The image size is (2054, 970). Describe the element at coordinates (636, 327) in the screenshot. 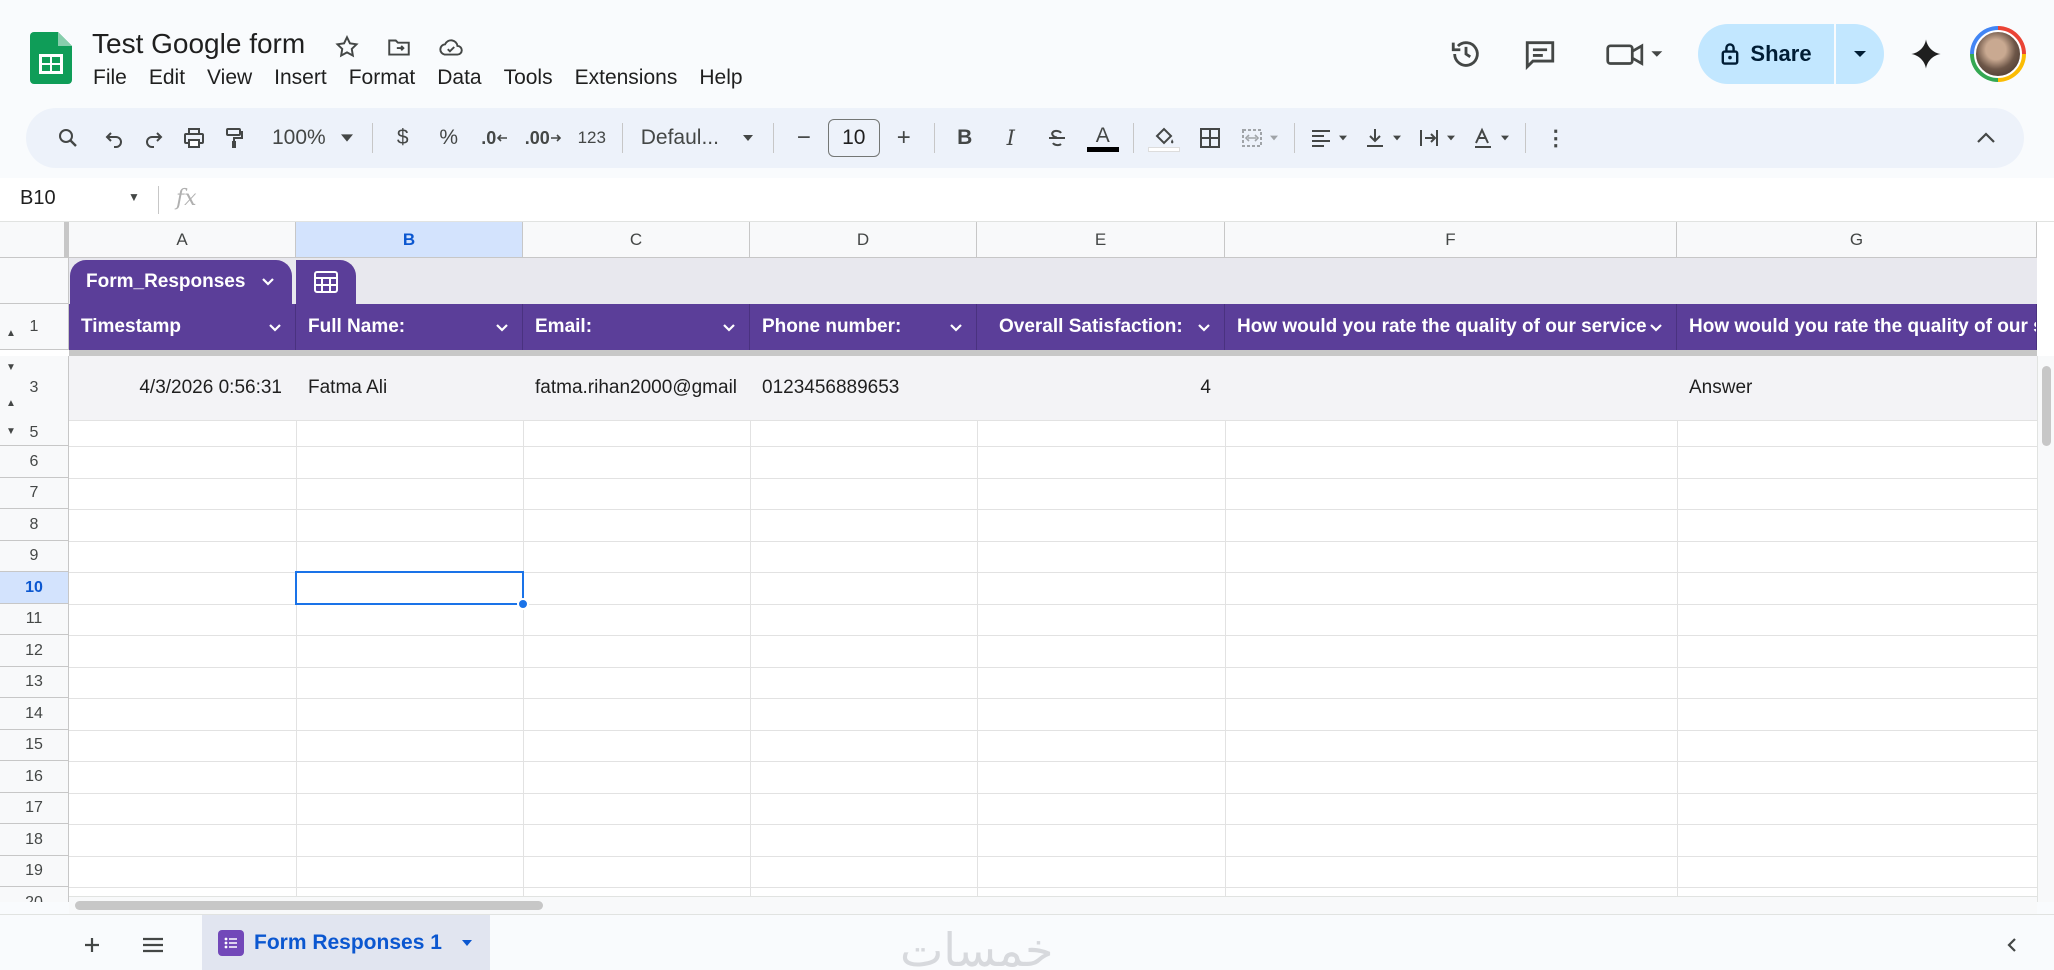

I see `table-header-email: Email:` at that location.